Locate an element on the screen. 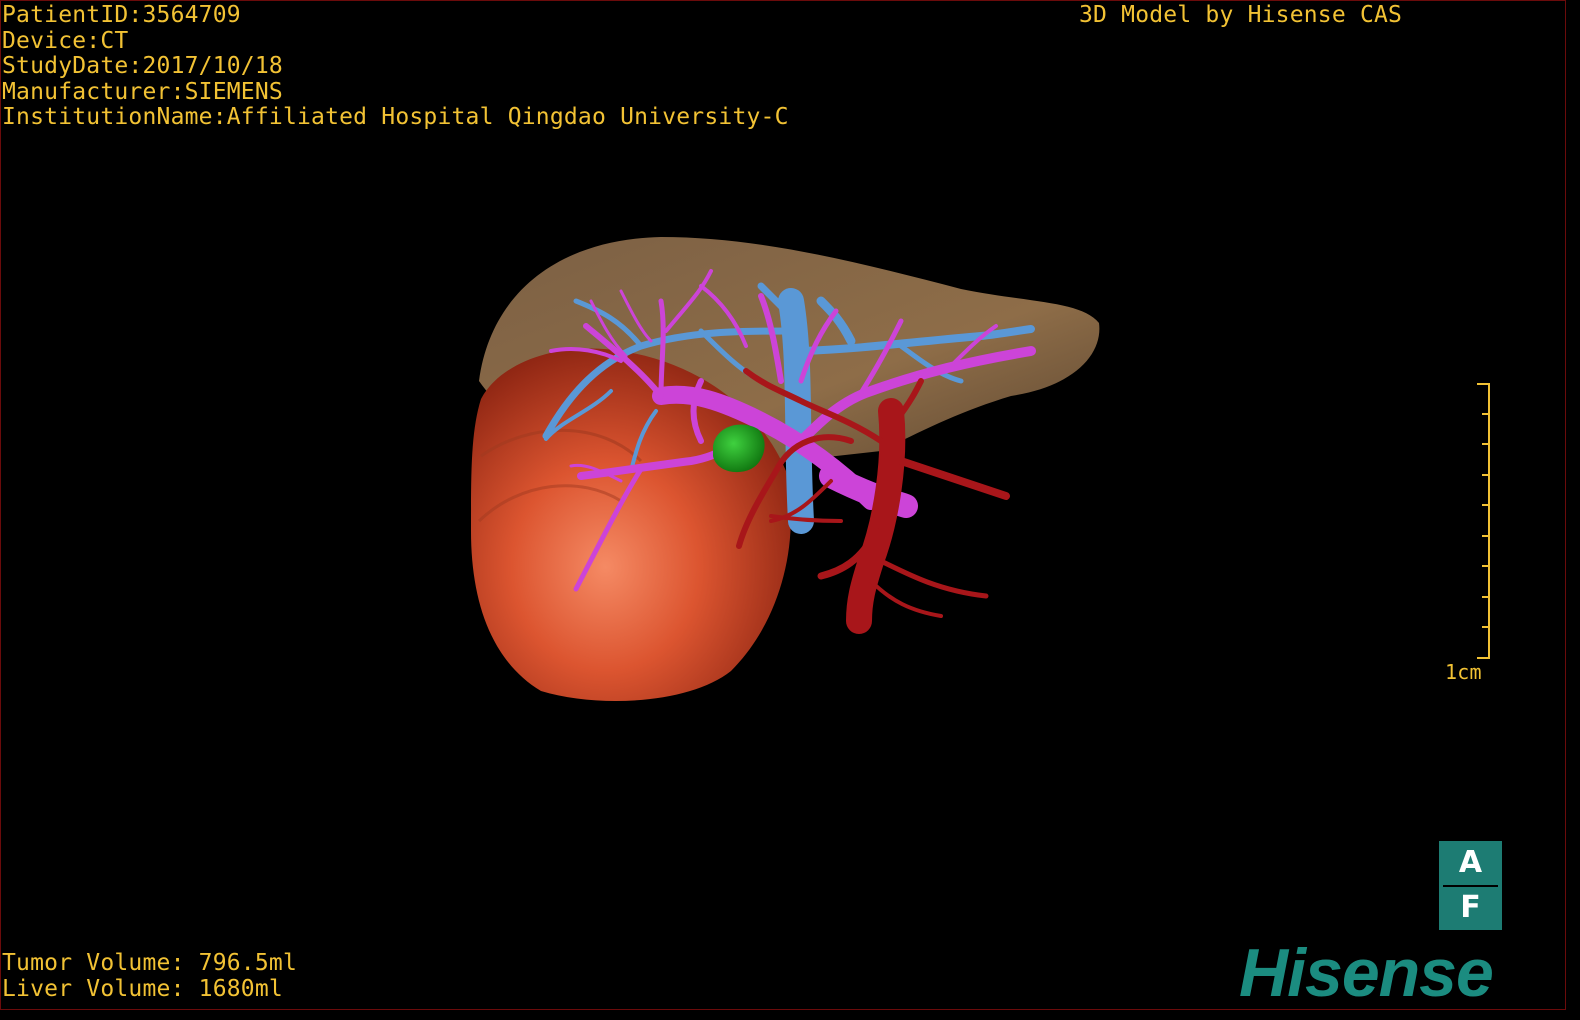  orientation-foot: F is located at coordinates (1470, 908).